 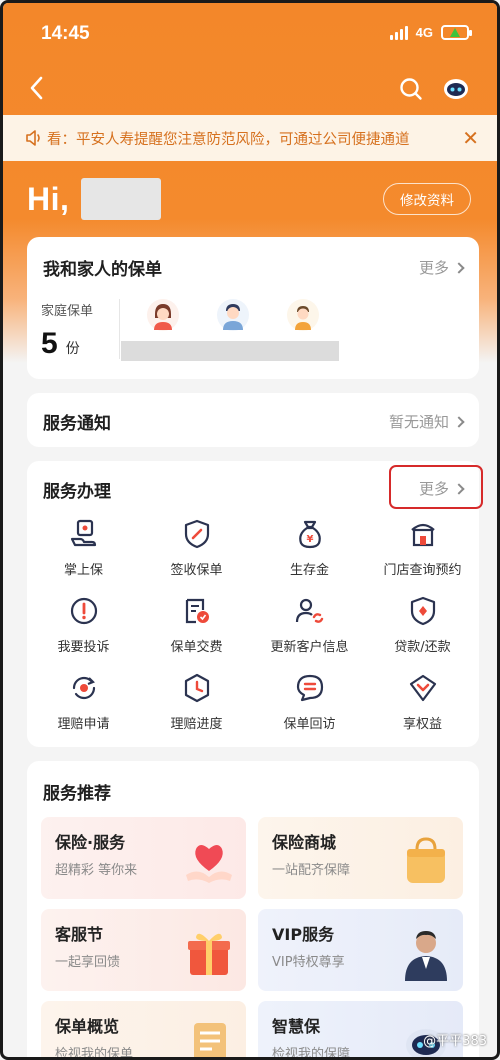 I want to click on card-title: 我和家人的保单, so click(x=102, y=270).